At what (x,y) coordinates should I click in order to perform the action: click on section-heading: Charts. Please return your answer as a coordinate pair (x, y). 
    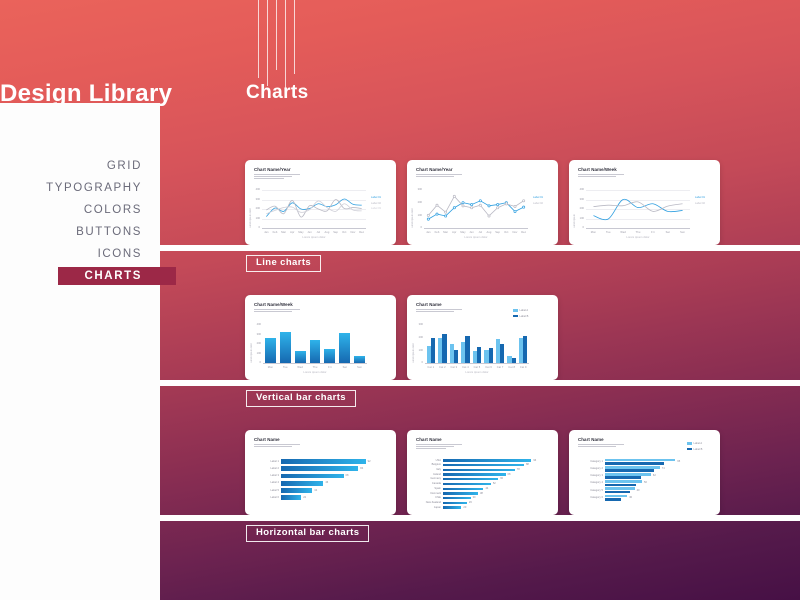
    Looking at the image, I should click on (277, 92).